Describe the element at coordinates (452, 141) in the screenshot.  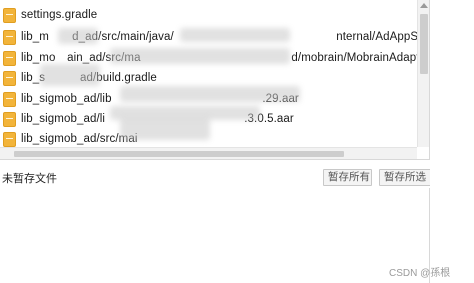
I see `right-gutter` at that location.